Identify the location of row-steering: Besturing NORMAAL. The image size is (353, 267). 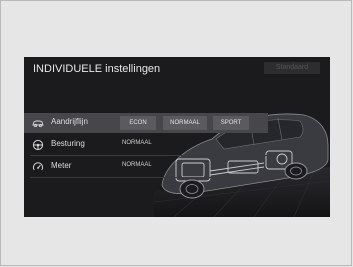
(146, 145).